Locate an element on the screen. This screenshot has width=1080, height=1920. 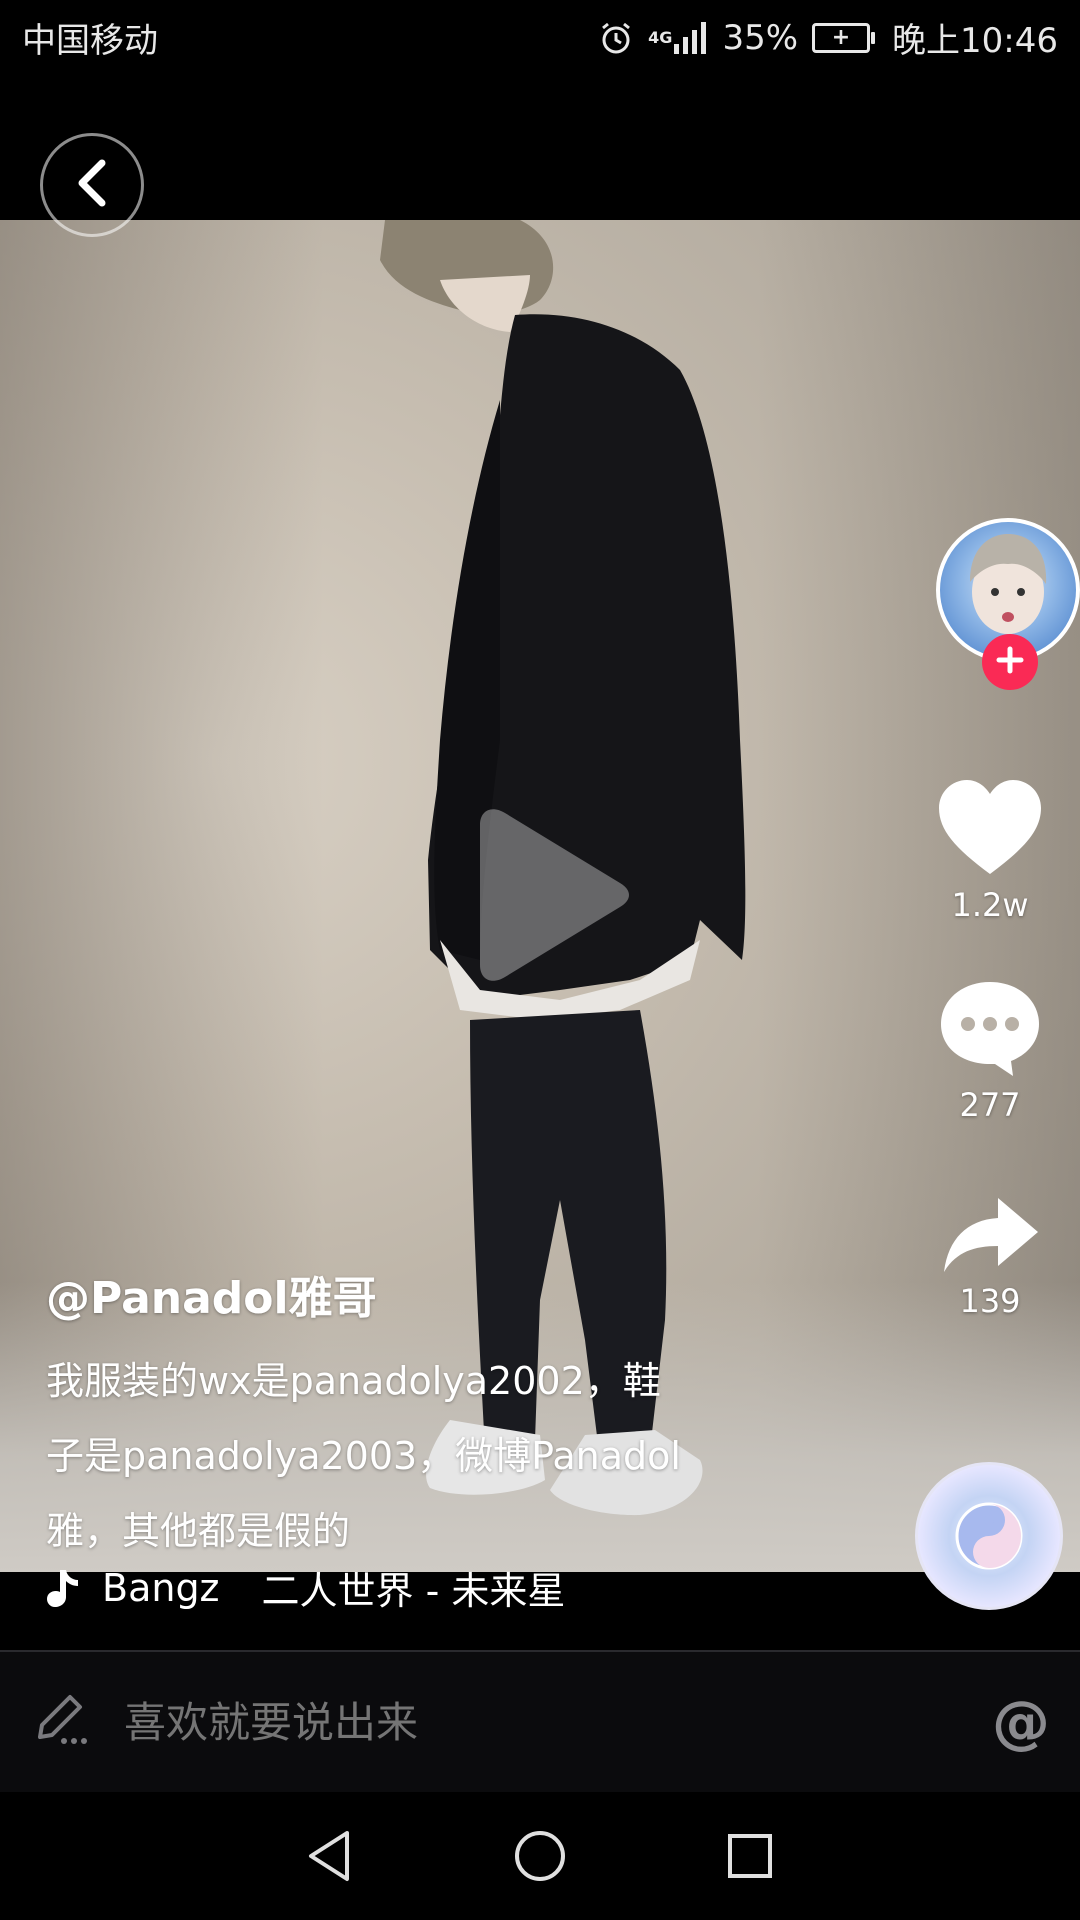
back-button is located at coordinates (92, 185).